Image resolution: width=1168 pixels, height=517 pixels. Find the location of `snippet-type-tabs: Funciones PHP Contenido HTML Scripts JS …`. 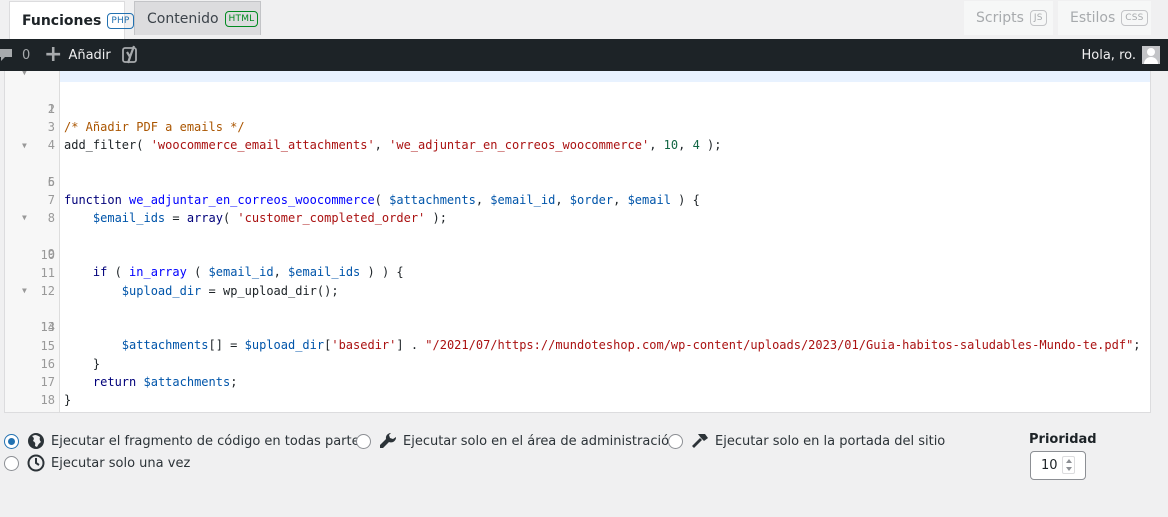

snippet-type-tabs: Funciones PHP Contenido HTML Scripts JS … is located at coordinates (584, 19).